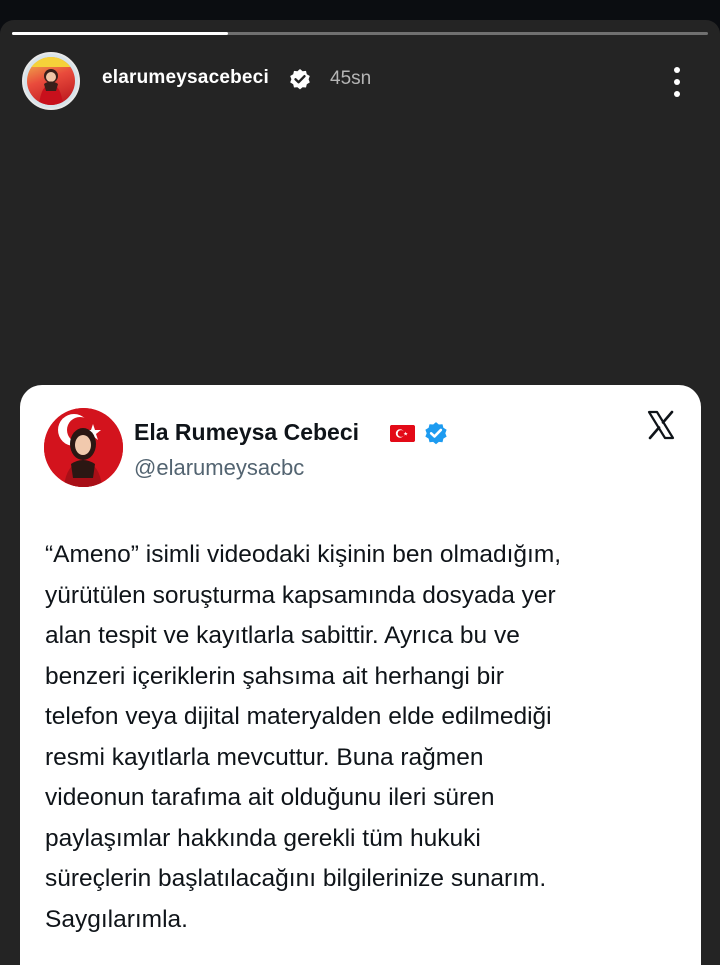  Describe the element at coordinates (351, 78) in the screenshot. I see `story-timestamp: 45sn` at that location.